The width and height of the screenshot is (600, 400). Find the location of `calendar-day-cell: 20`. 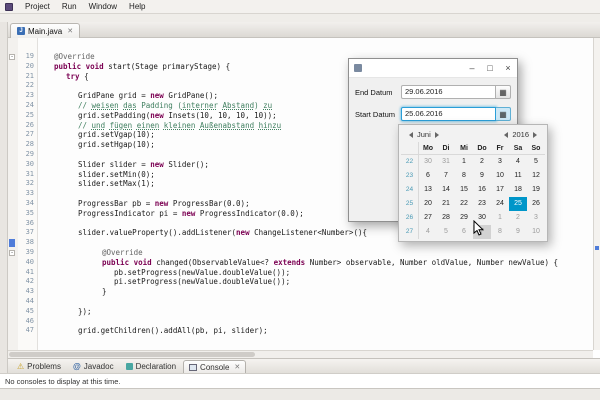

calendar-day-cell: 20 is located at coordinates (428, 204).